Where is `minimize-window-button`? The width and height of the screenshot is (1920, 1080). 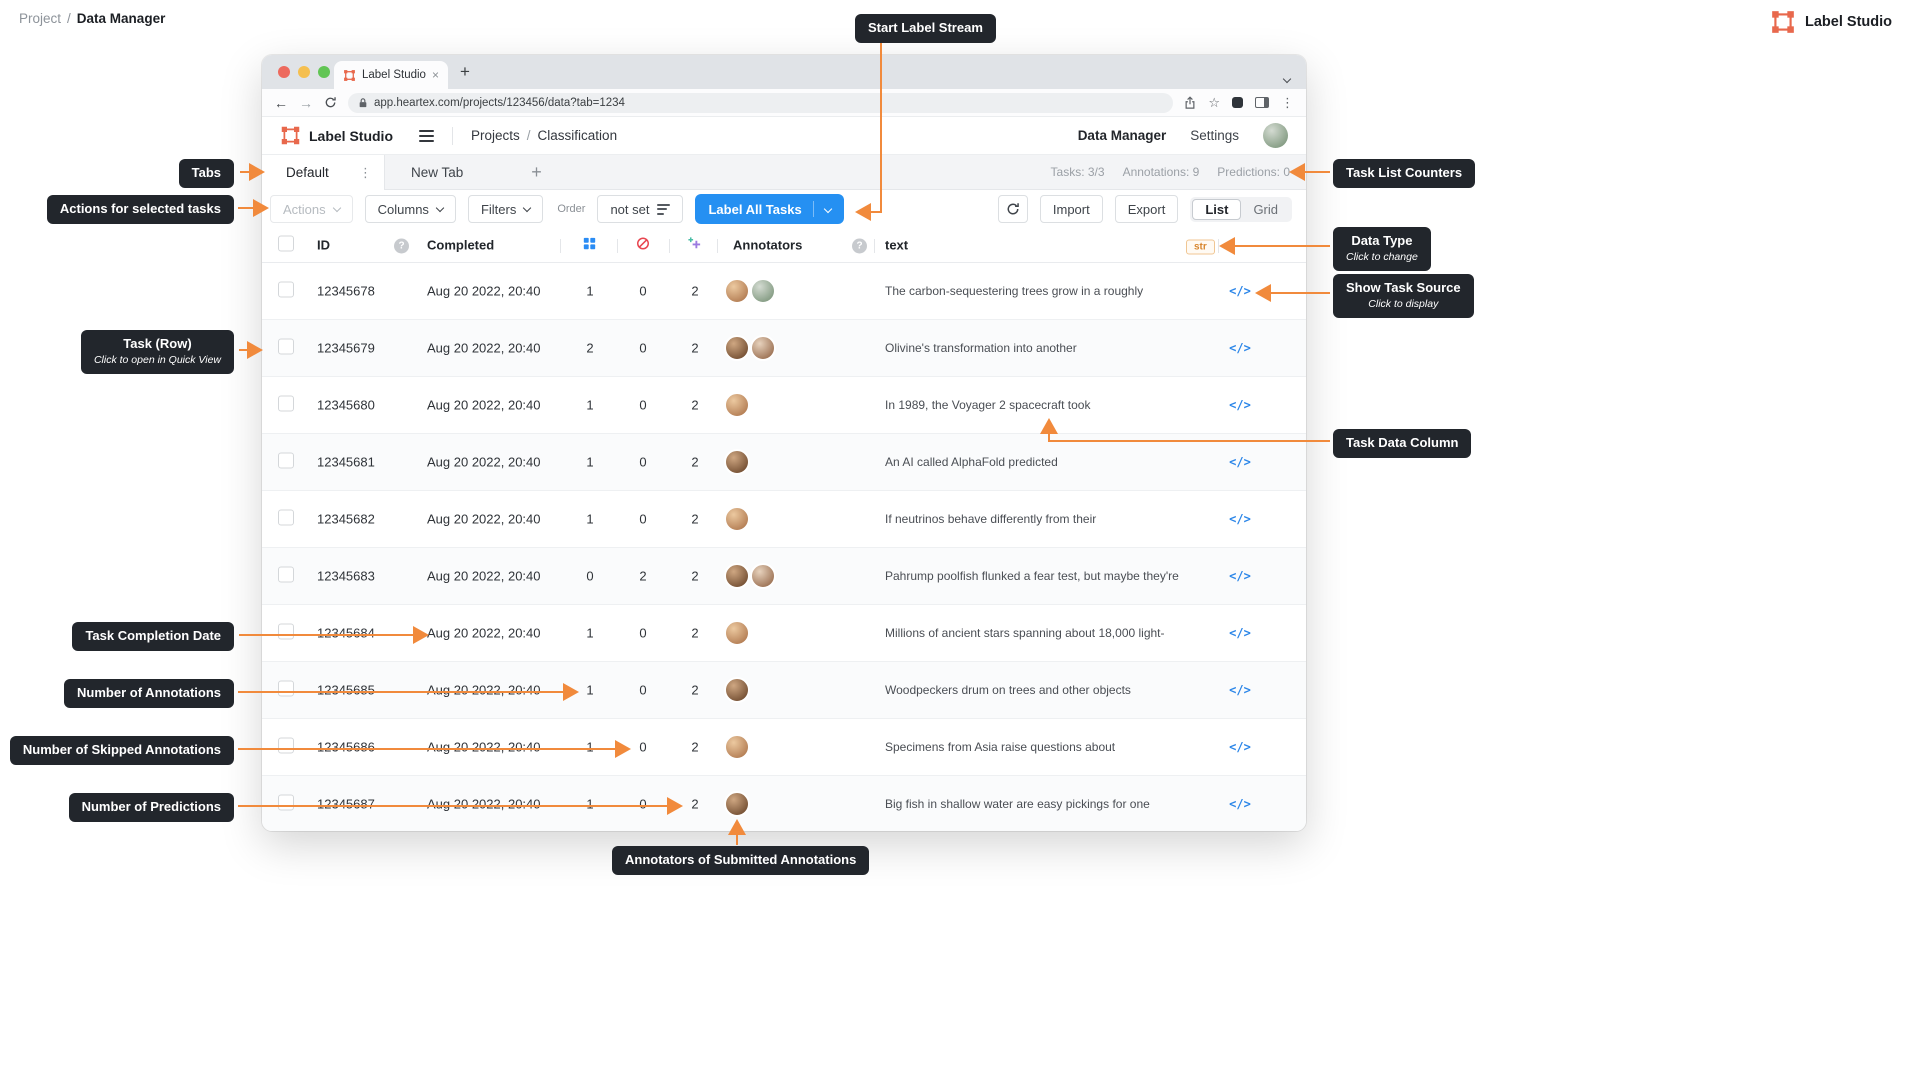
minimize-window-button is located at coordinates (304, 72).